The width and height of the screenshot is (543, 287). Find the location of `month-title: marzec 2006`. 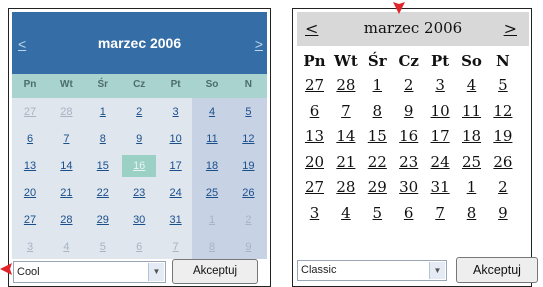

month-title: marzec 2006 is located at coordinates (139, 43).